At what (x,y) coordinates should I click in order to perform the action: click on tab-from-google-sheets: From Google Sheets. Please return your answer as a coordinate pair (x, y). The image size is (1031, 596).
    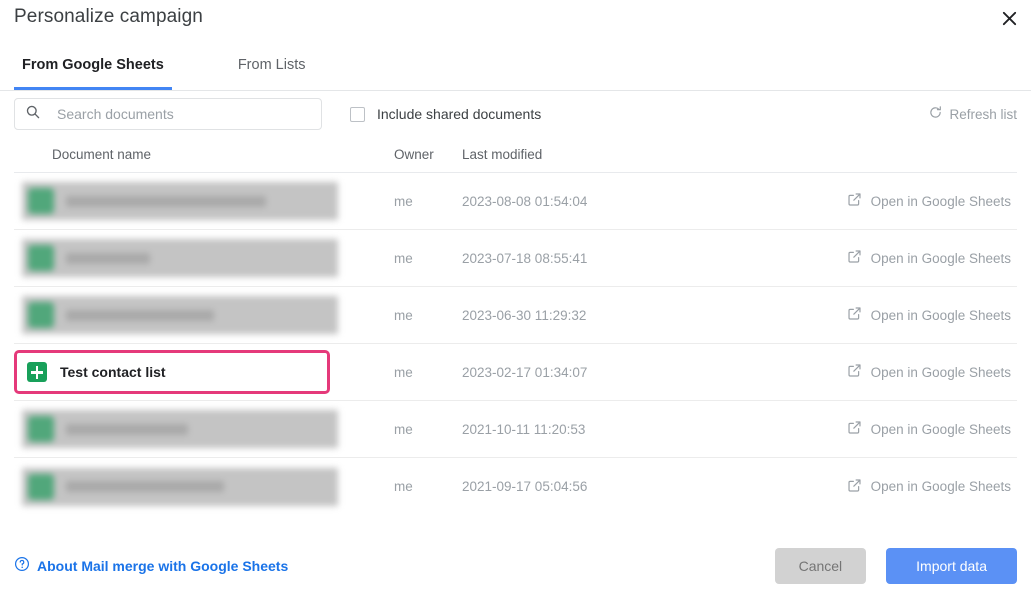
    Looking at the image, I should click on (93, 67).